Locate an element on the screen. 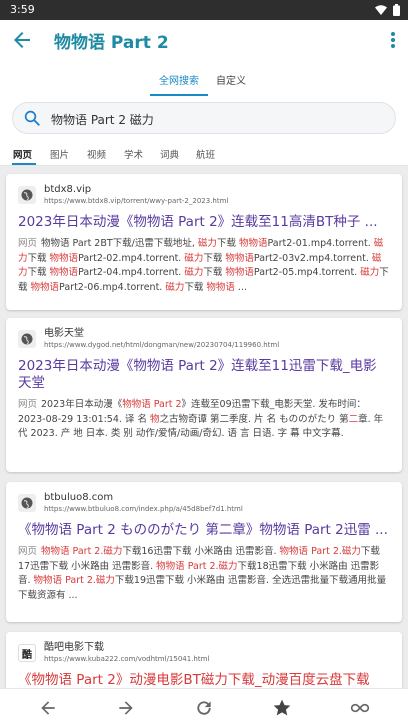 Image resolution: width=408 pixels, height=726 pixels. result-site: btdx8.vip is located at coordinates (68, 189).